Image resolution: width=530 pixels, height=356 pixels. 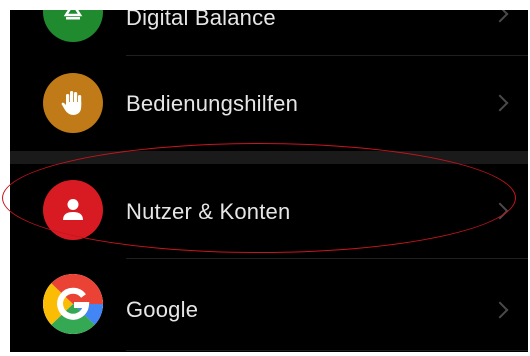 I want to click on digital-balance-icon, so click(x=73, y=26).